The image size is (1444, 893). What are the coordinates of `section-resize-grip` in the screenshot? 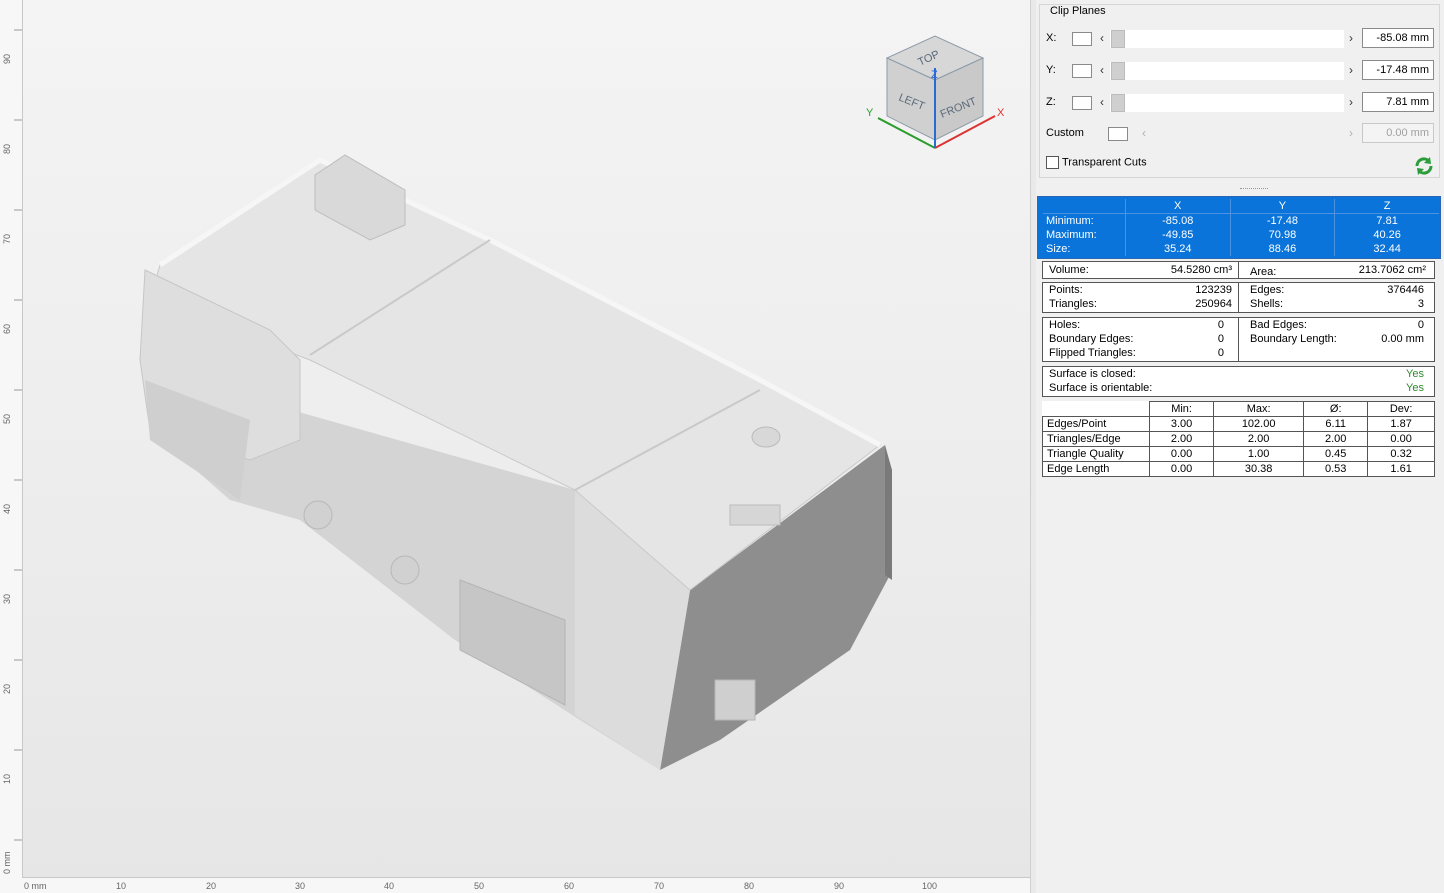 It's located at (1254, 190).